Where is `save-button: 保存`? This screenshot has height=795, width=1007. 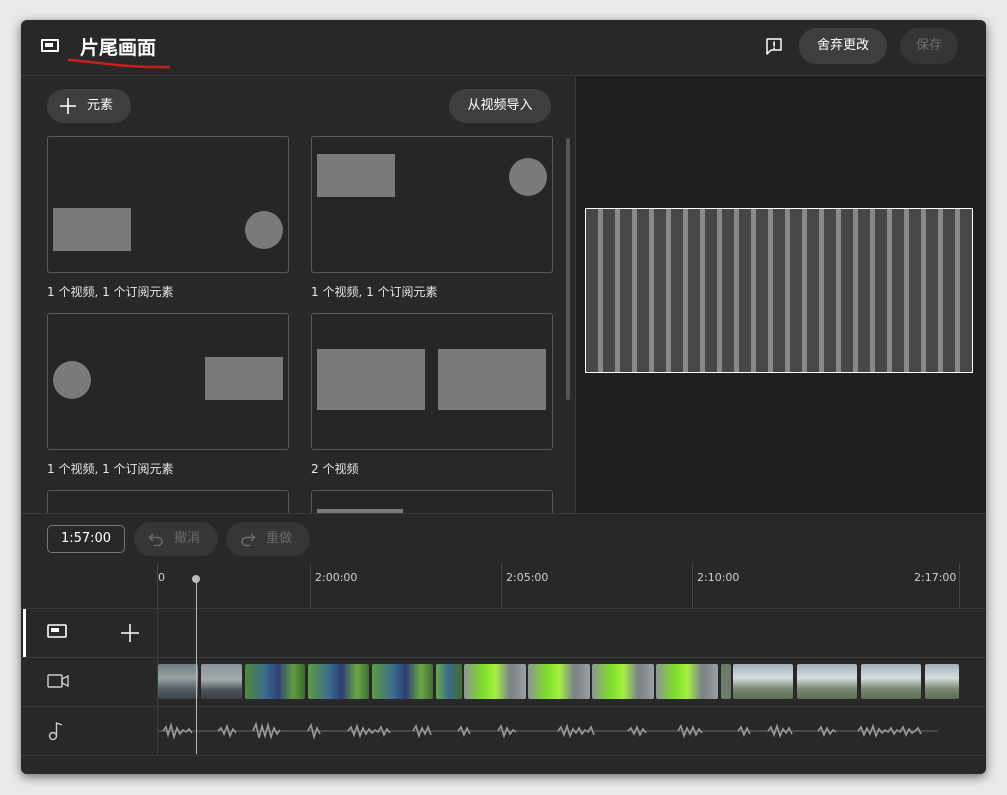 save-button: 保存 is located at coordinates (929, 46).